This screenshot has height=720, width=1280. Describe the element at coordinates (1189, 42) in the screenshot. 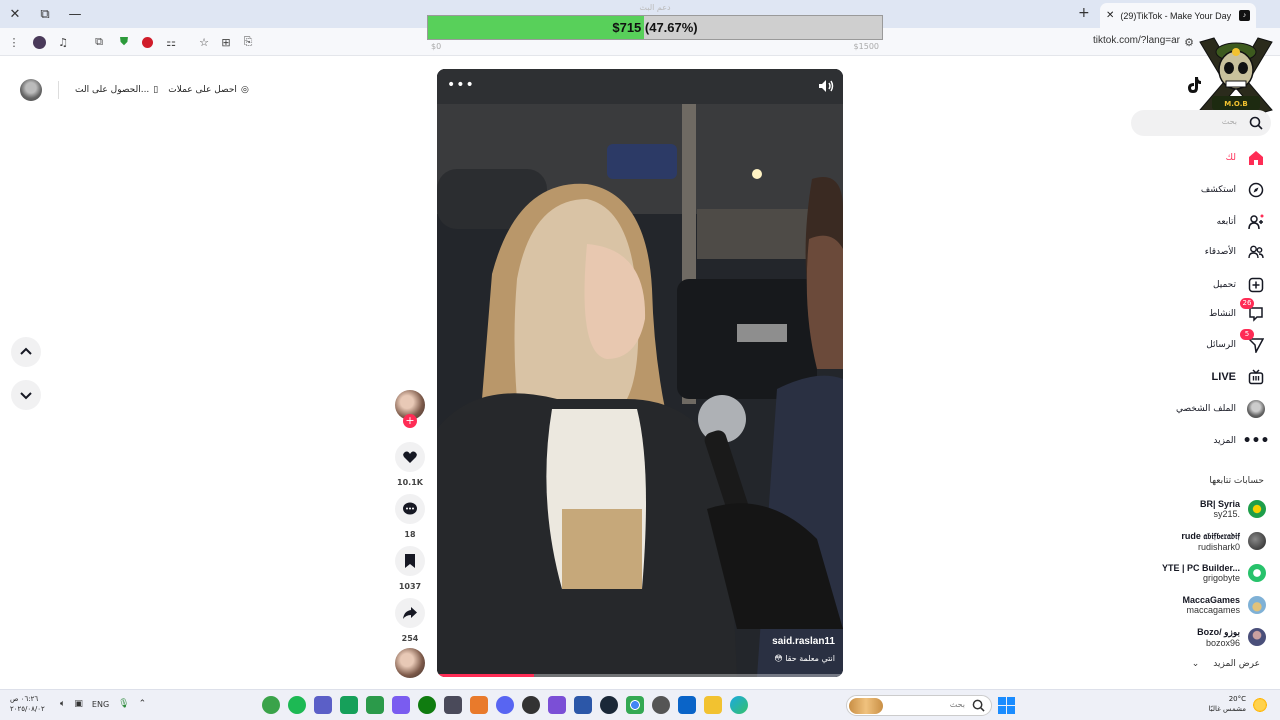

I see `site-settings-icon: ⚙` at that location.